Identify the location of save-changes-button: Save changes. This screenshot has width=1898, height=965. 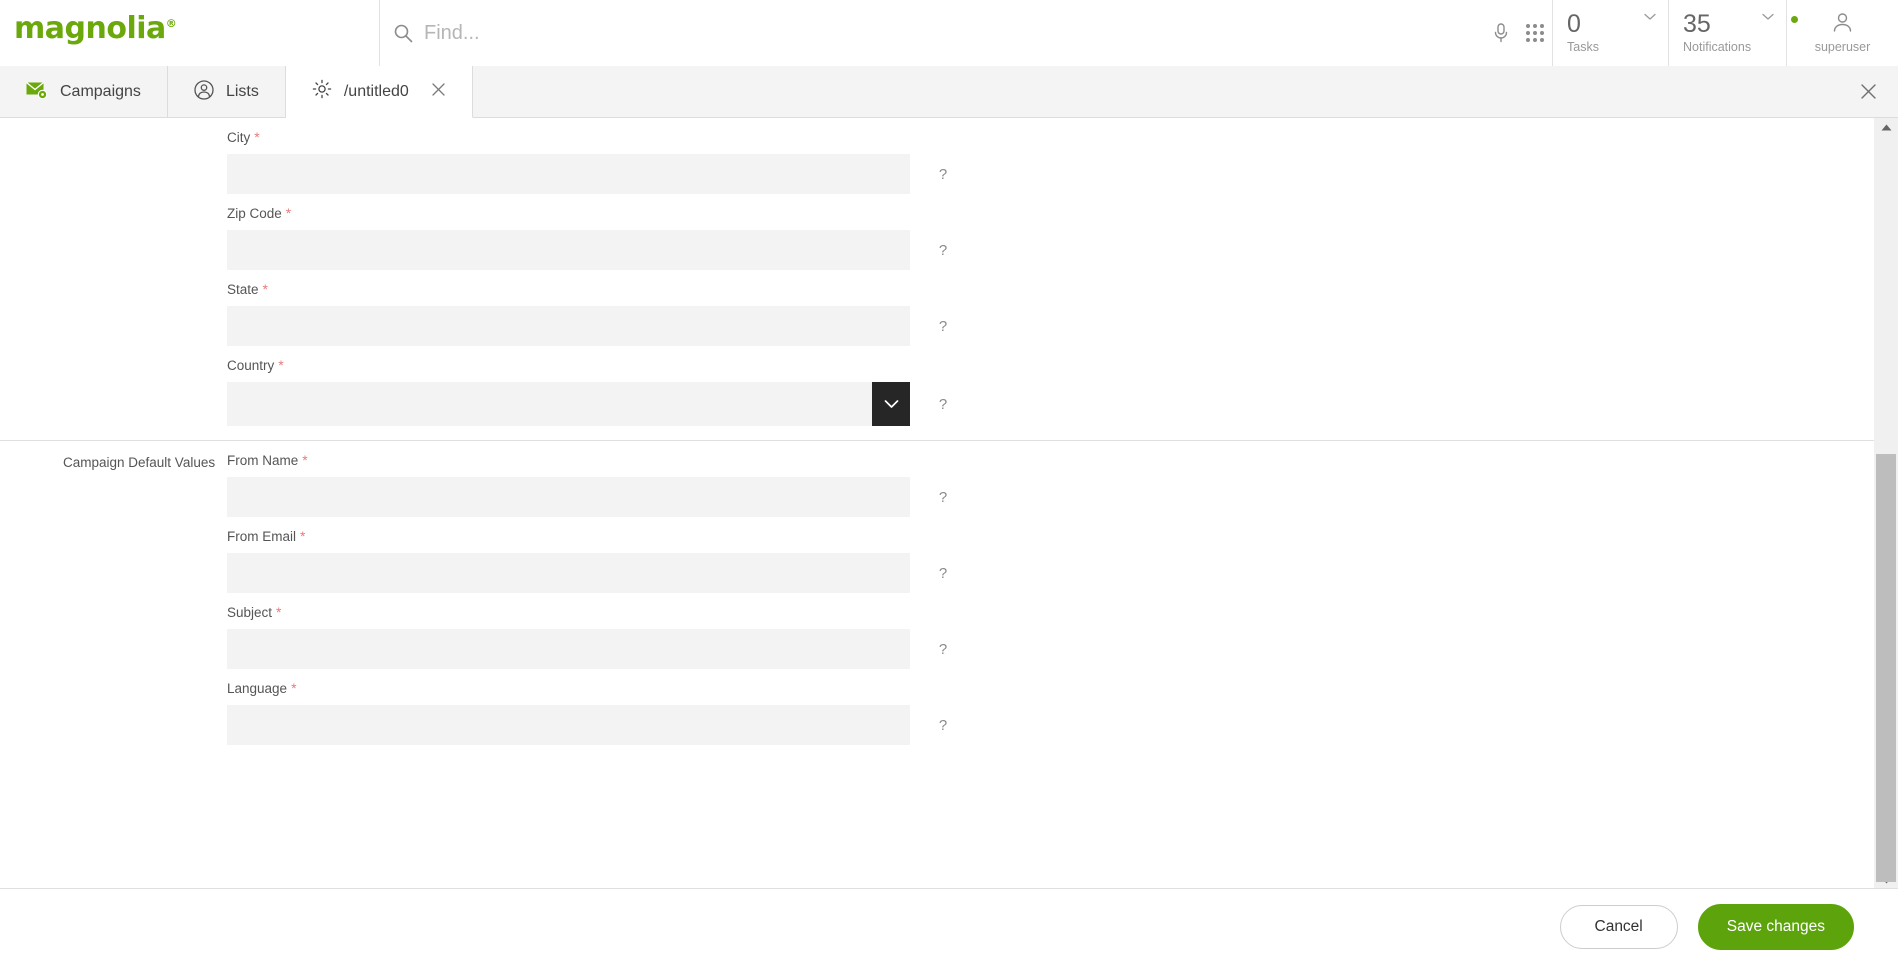
(1775, 927).